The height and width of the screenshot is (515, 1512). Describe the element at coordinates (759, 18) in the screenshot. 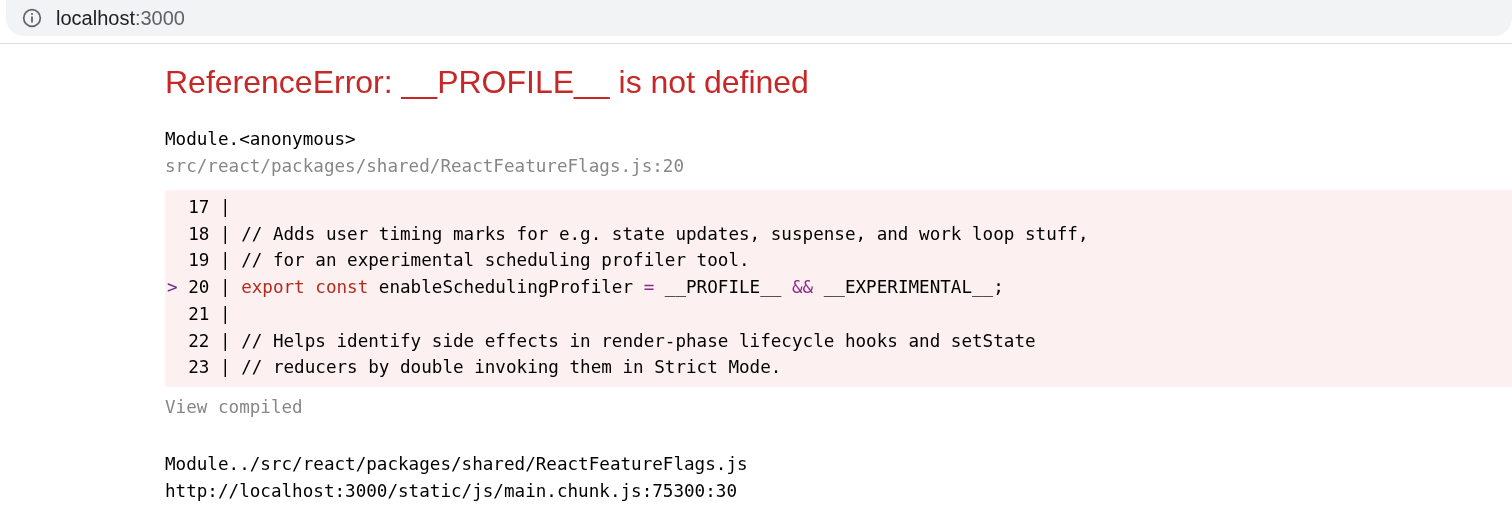

I see `address-bar: localhost:3000` at that location.